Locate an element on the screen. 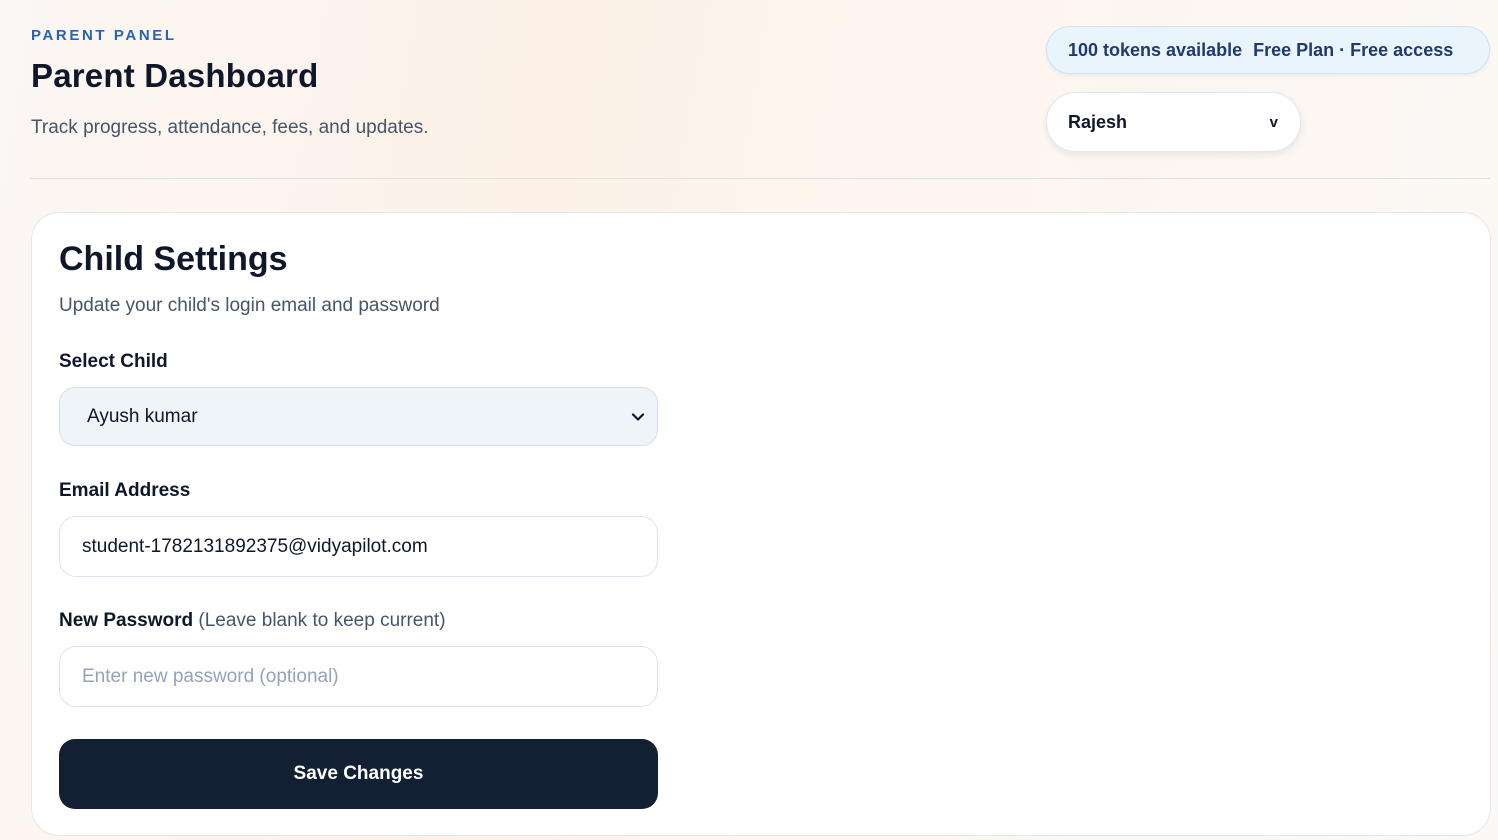  user-account-dropdown: Rajesh v is located at coordinates (1173, 122).